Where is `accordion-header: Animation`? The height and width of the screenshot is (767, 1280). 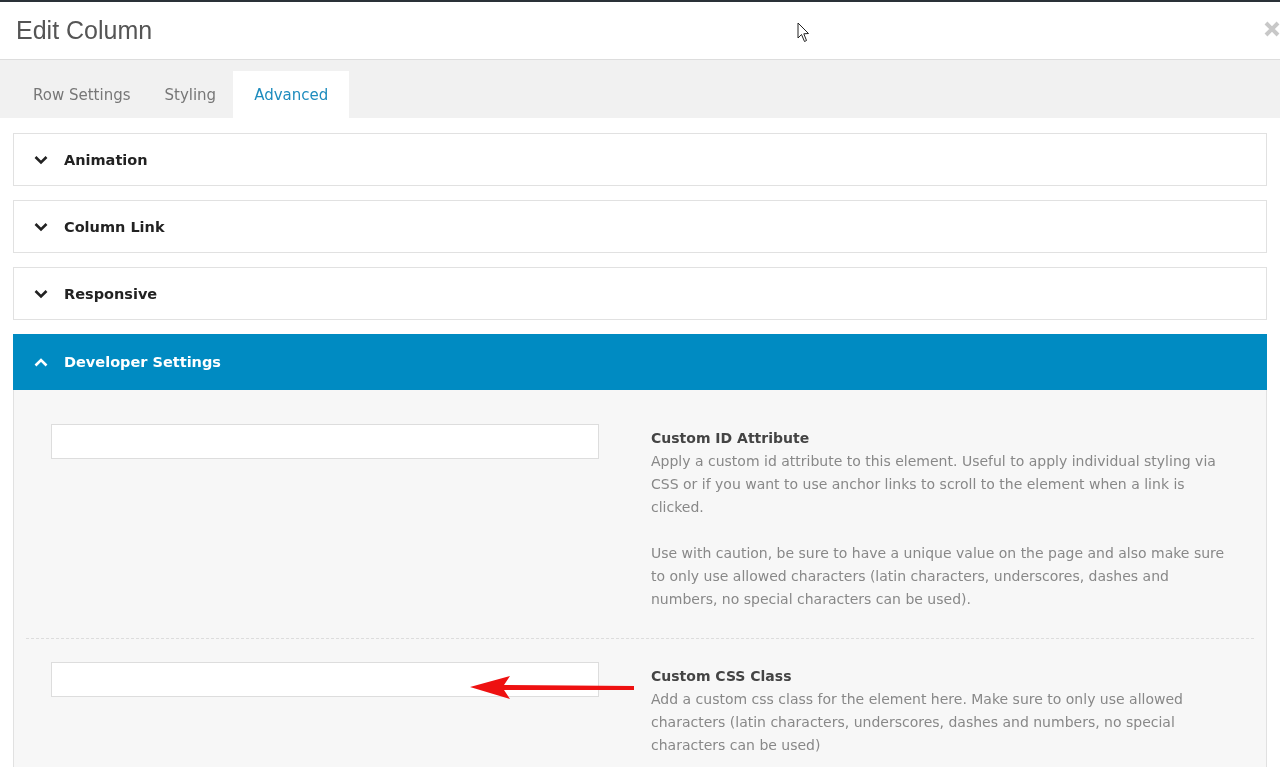 accordion-header: Animation is located at coordinates (640, 159).